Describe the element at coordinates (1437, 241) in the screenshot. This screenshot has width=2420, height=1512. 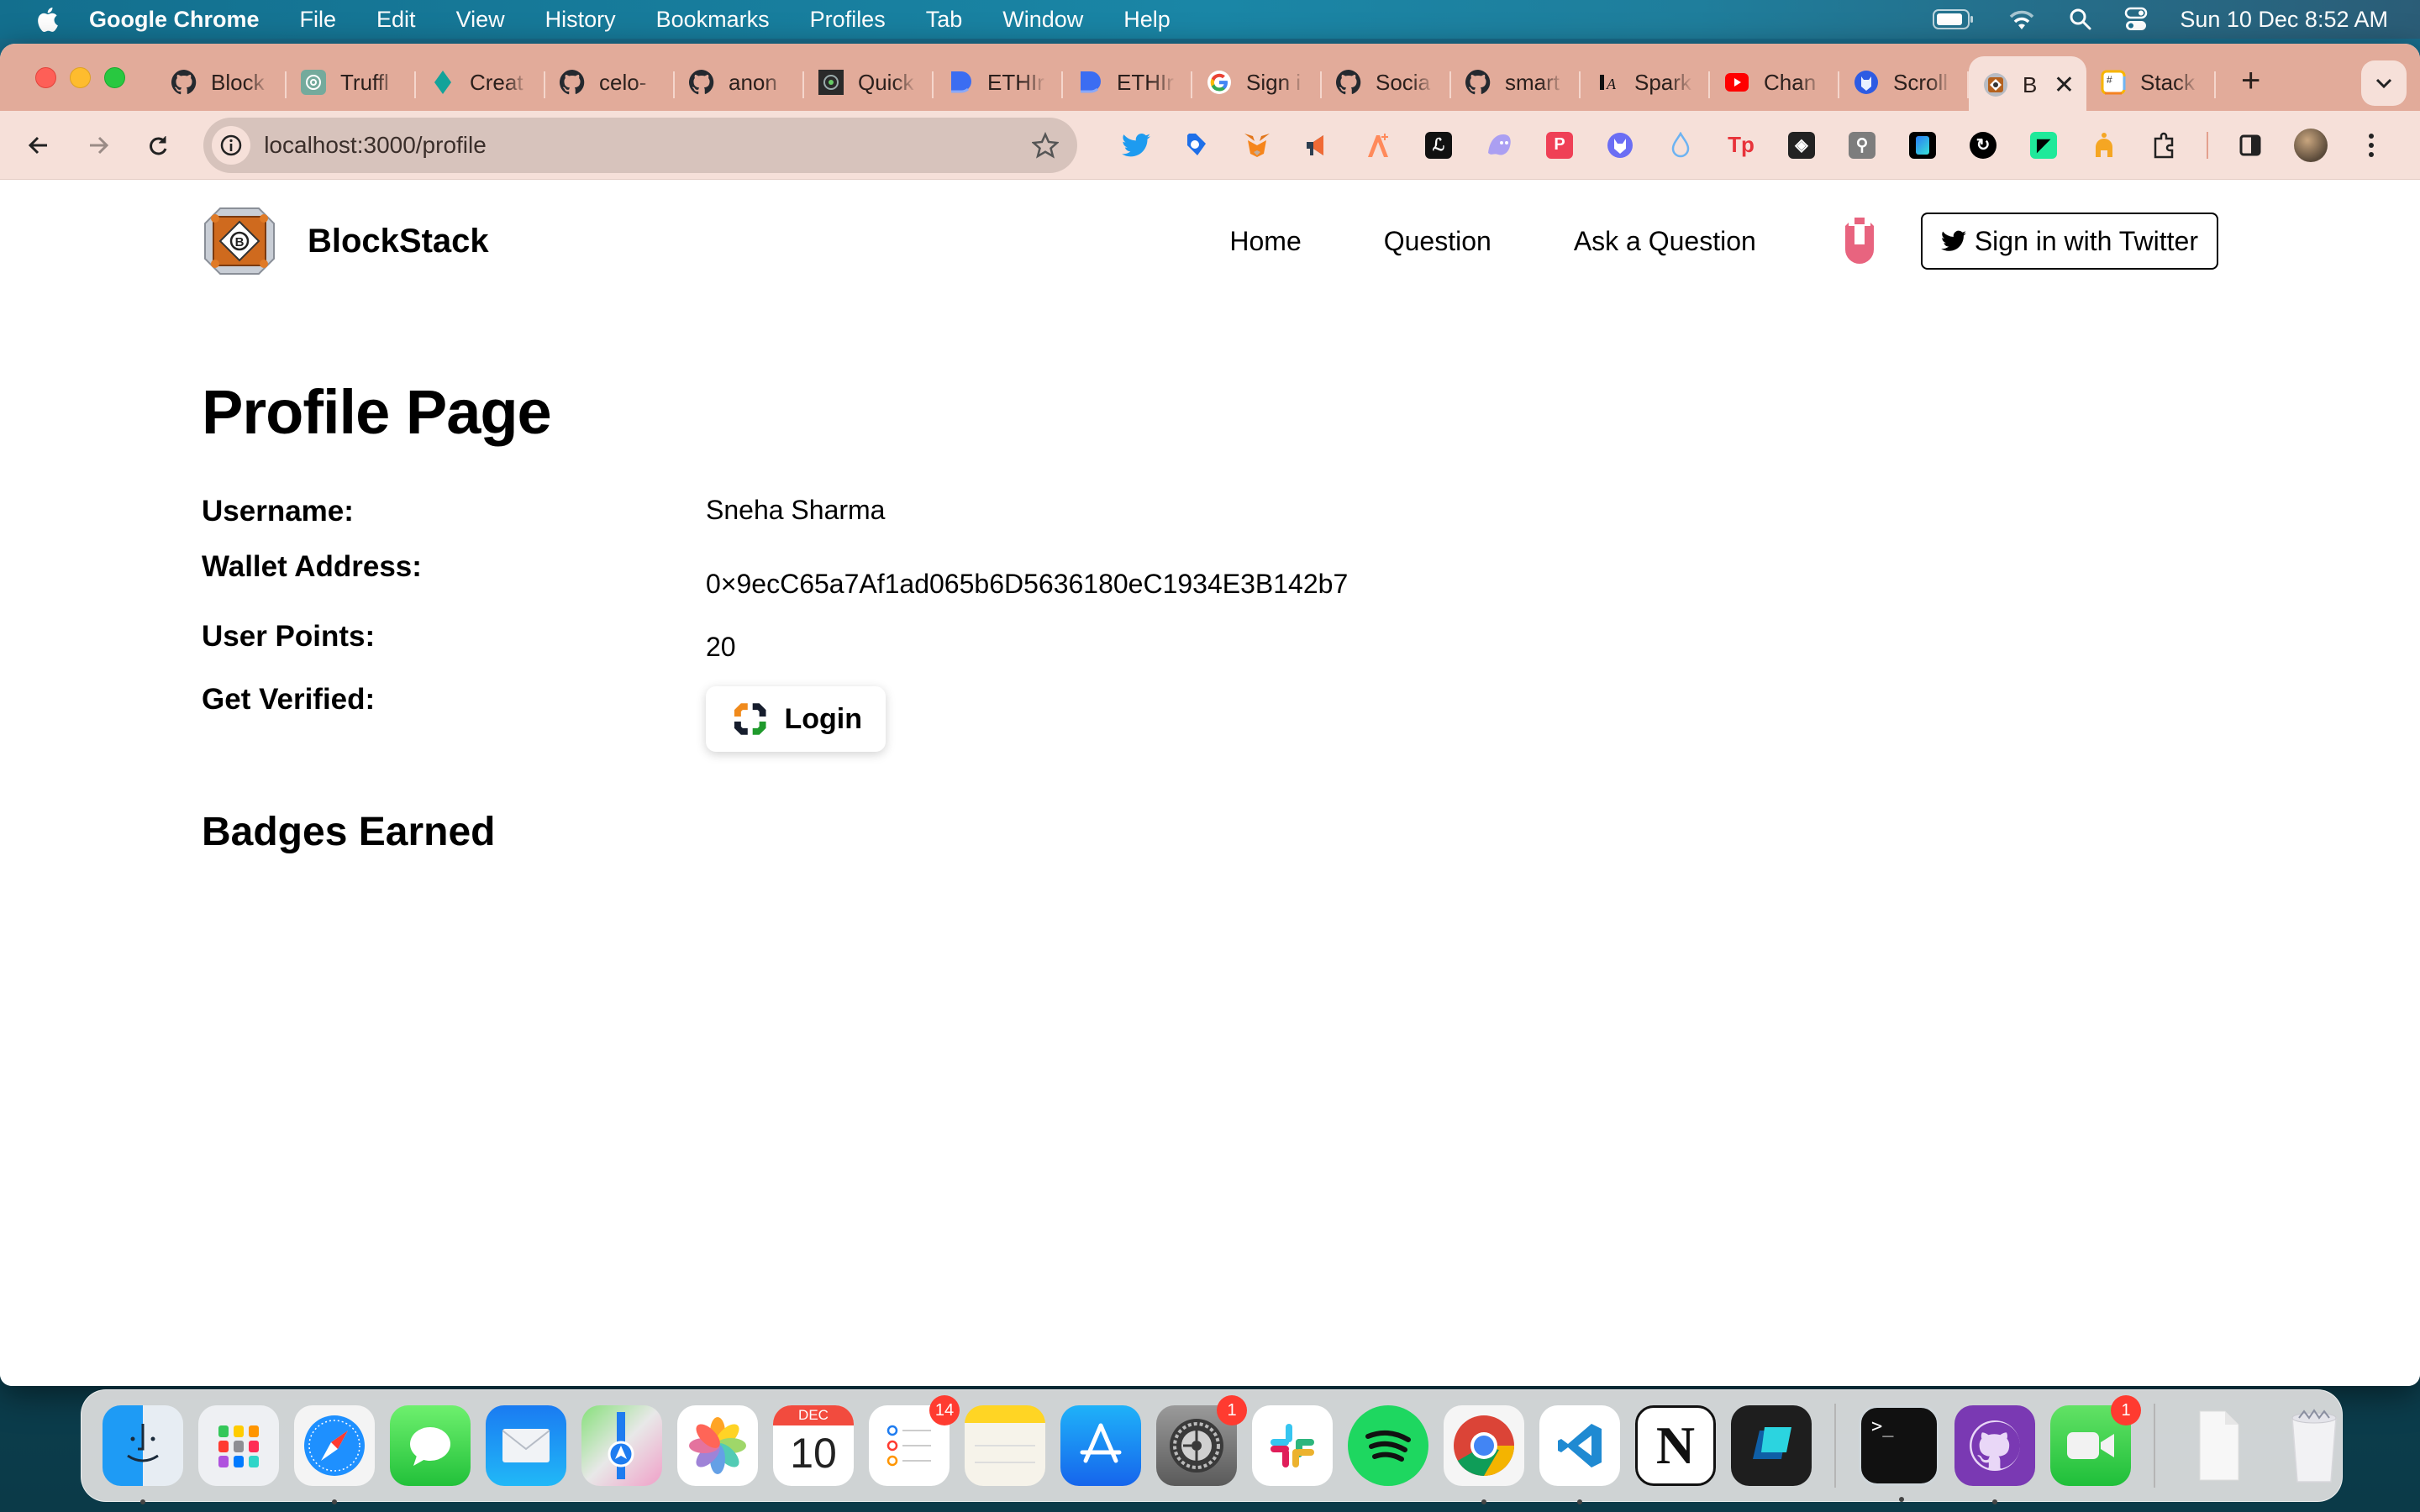
I see `nav-question-link: Question` at that location.